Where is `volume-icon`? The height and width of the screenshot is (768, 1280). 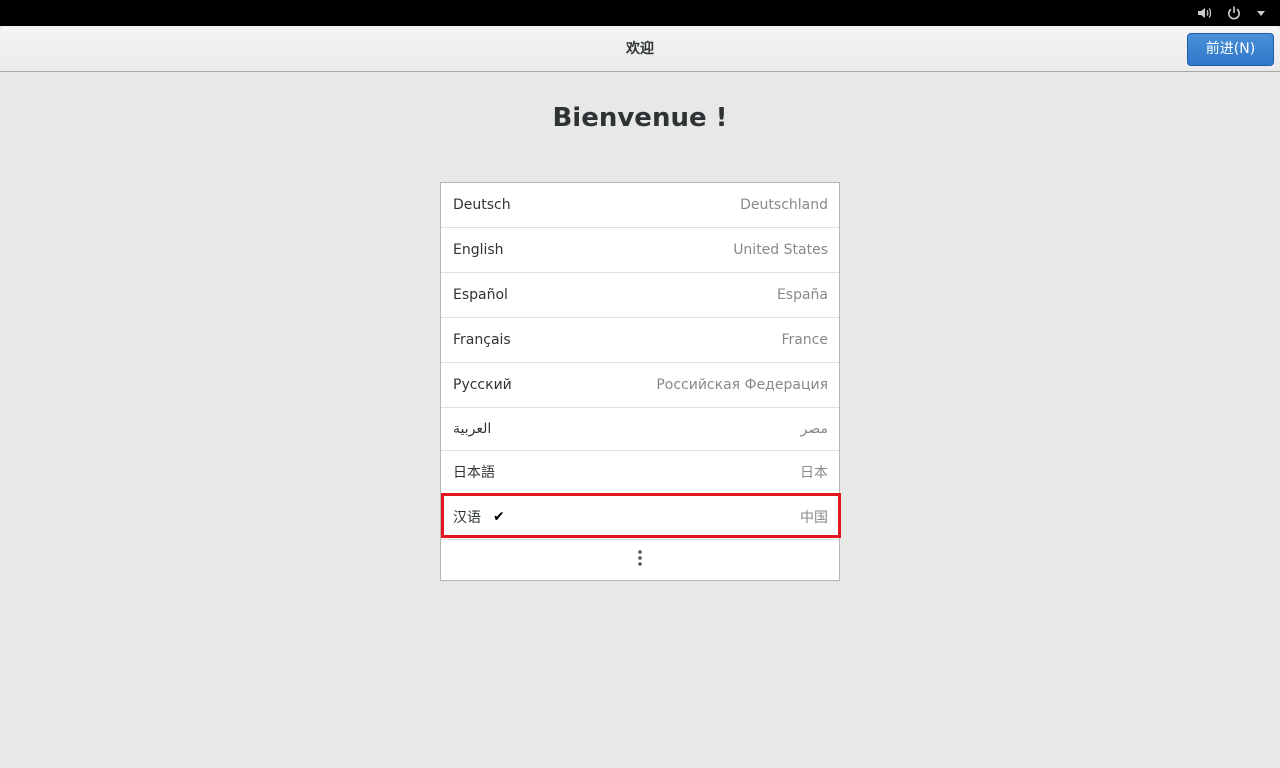
volume-icon is located at coordinates (1204, 13).